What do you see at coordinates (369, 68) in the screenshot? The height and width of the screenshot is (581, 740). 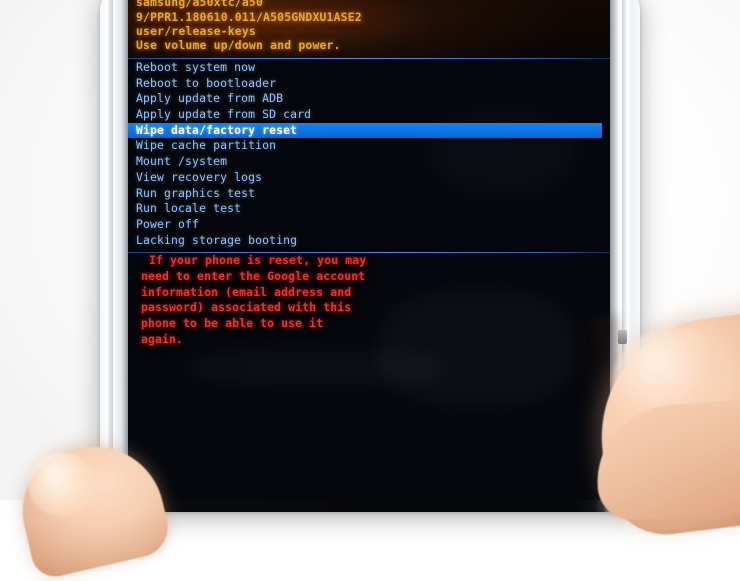 I see `menu-item-reboot-system-now: Reboot system now` at bounding box center [369, 68].